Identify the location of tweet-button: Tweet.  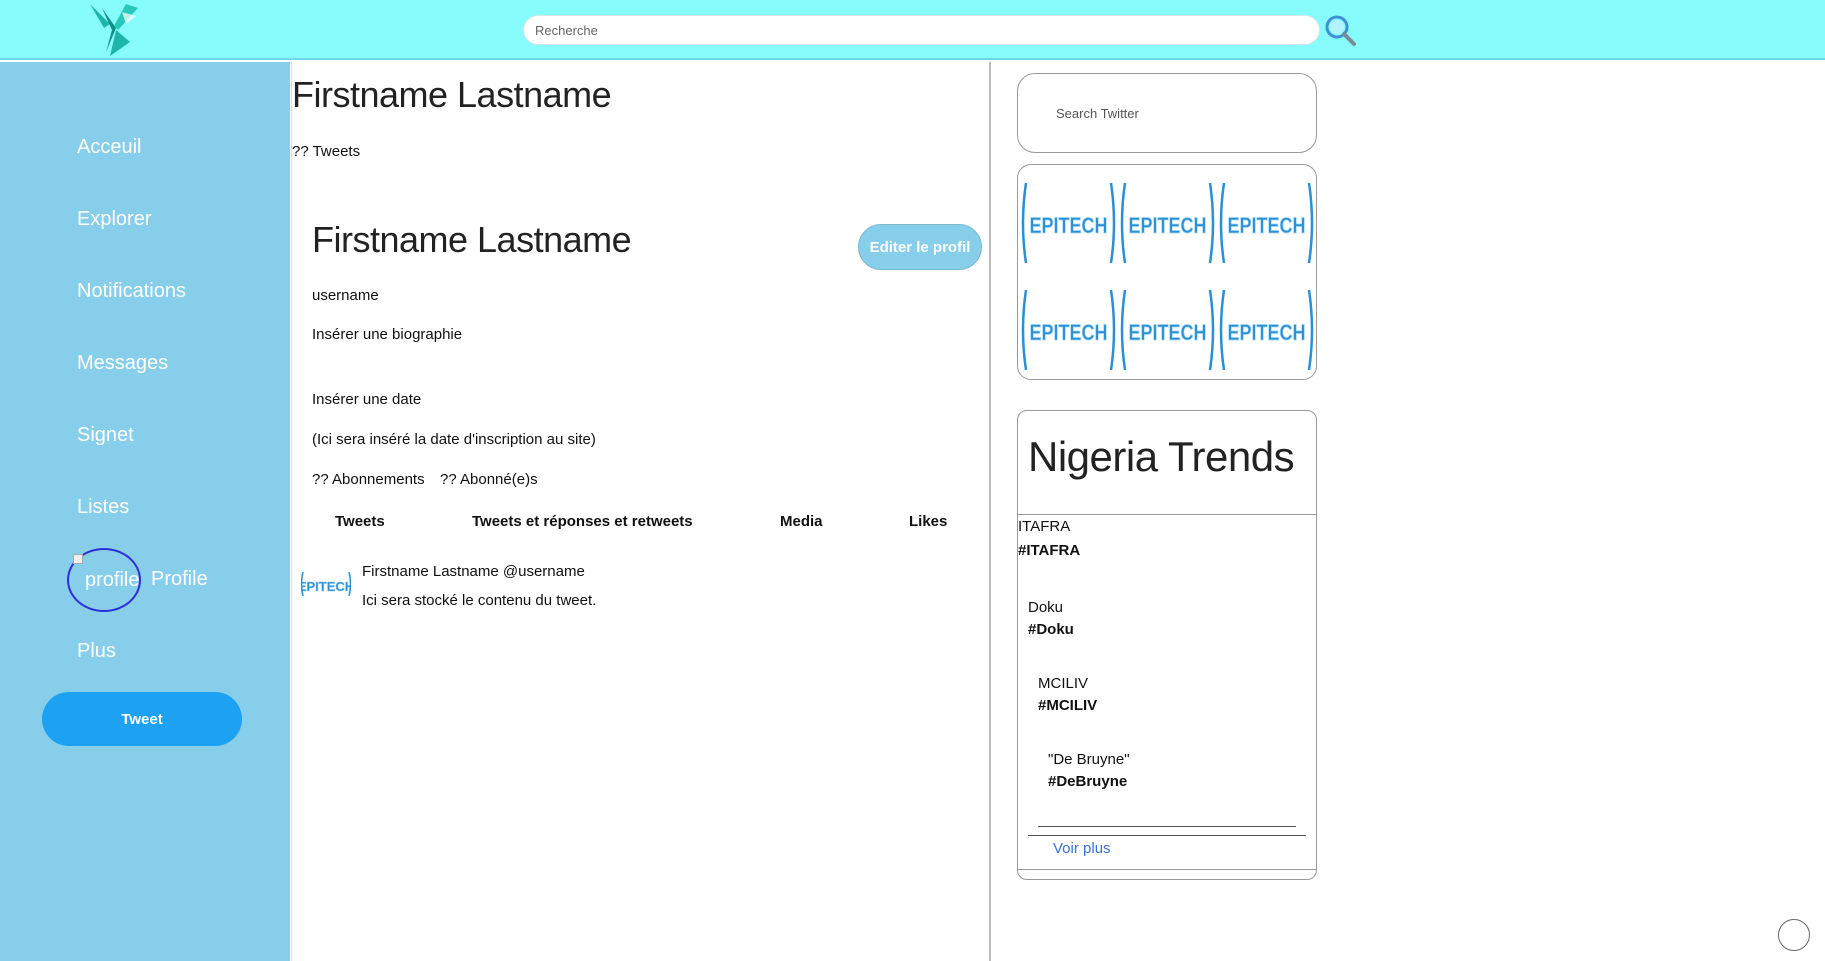
(142, 719).